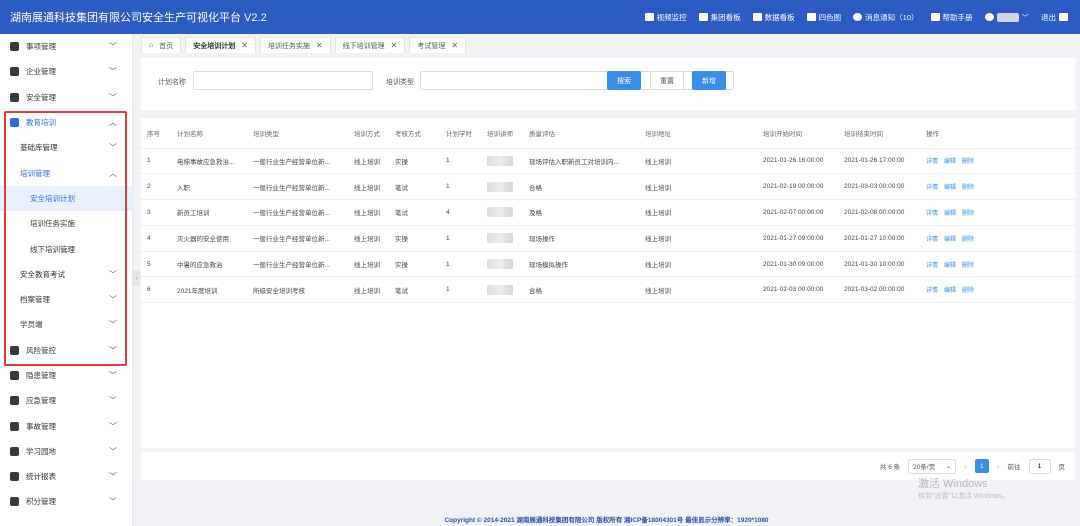 The height and width of the screenshot is (526, 1080). Describe the element at coordinates (41, 451) in the screenshot. I see `sidebar-item-label: 学习园地` at that location.